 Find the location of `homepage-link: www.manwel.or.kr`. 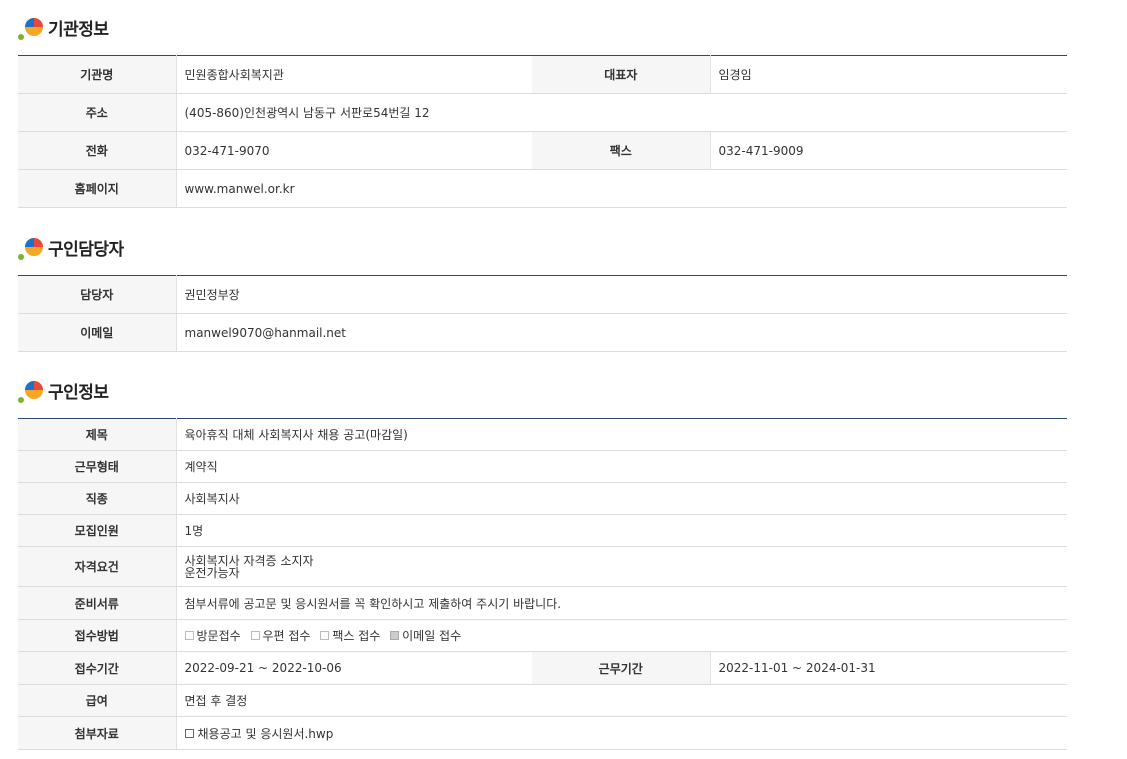

homepage-link: www.manwel.or.kr is located at coordinates (621, 188).